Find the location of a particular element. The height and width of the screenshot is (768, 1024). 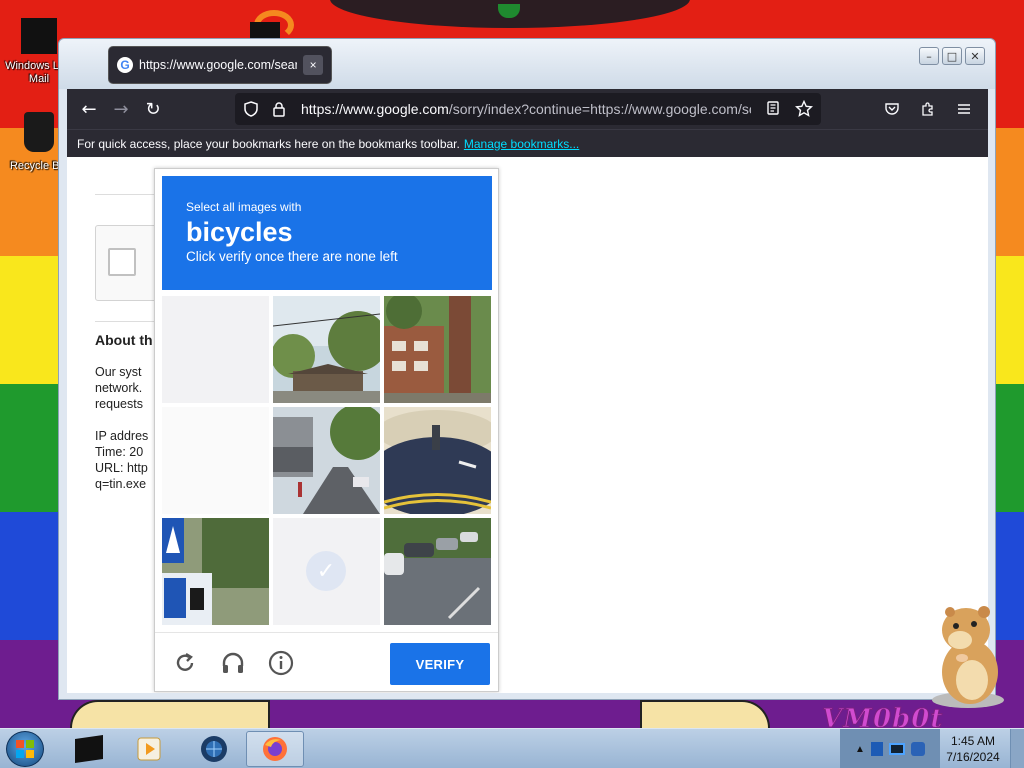

time-line: Time: 20 is located at coordinates (119, 452).